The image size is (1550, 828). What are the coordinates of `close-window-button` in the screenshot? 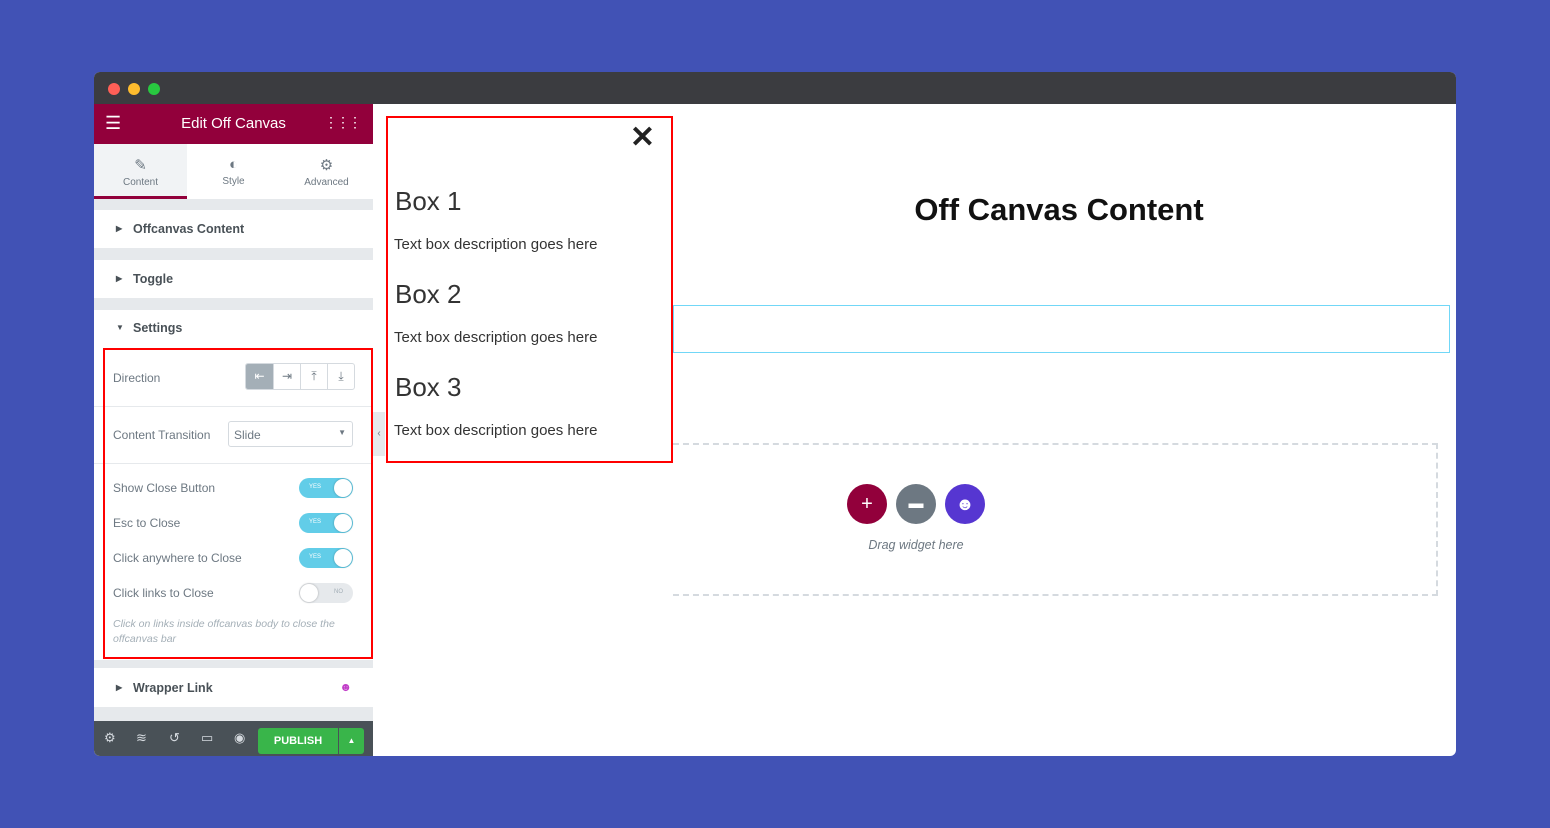 It's located at (114, 89).